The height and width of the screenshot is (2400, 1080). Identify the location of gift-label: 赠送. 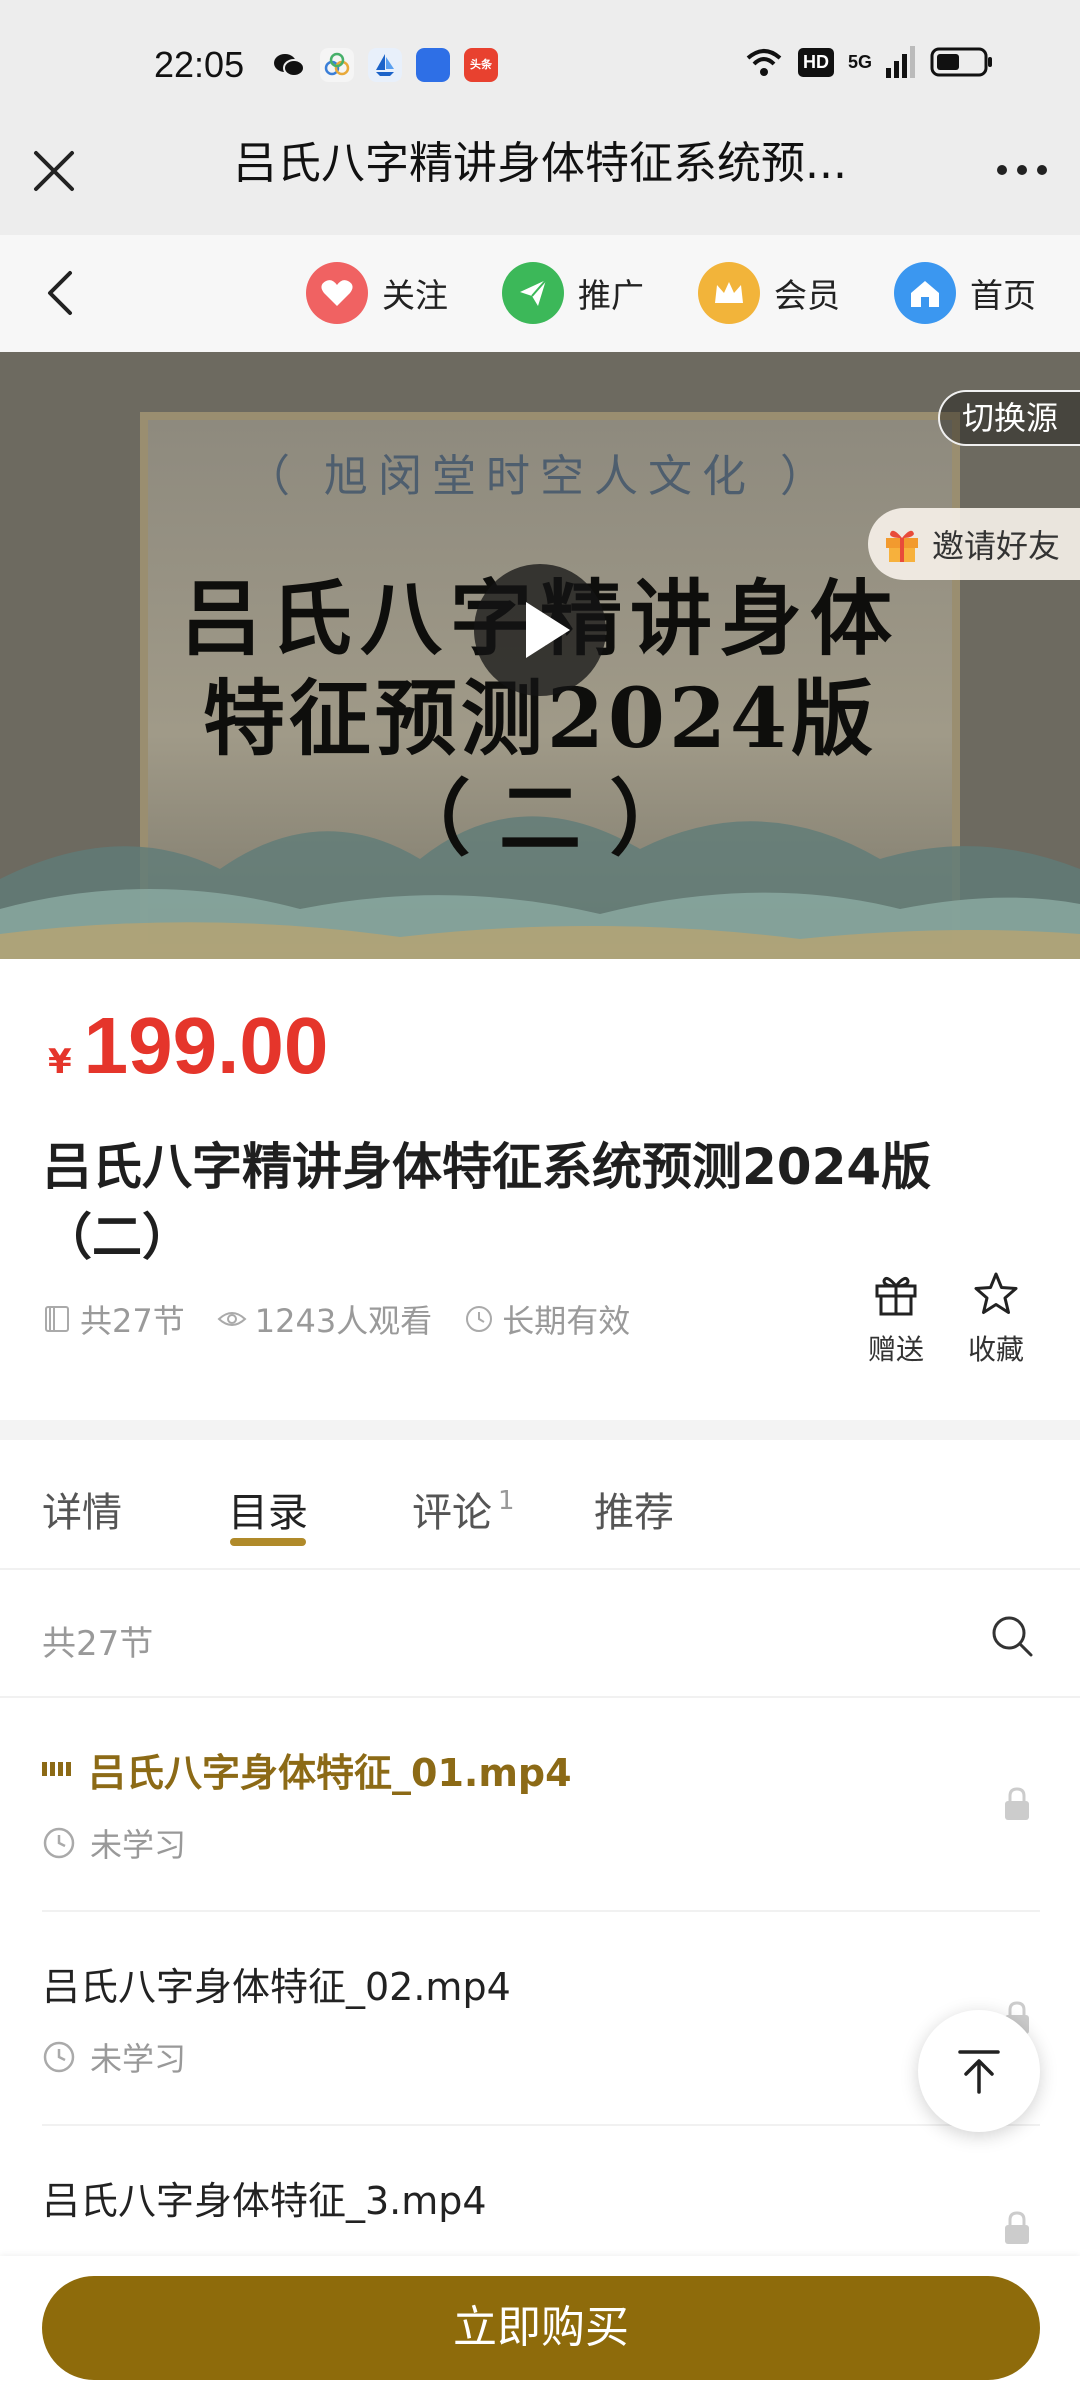
(895, 1349).